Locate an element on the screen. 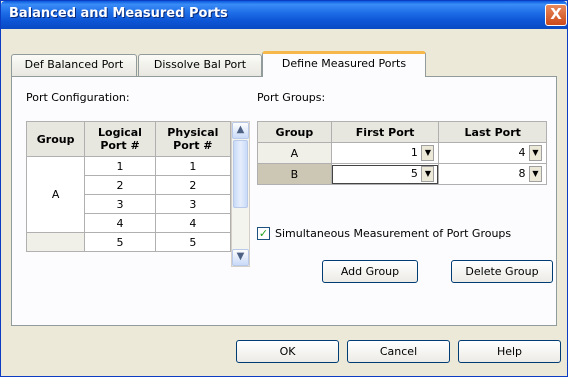 The height and width of the screenshot is (377, 568). title-bar: Balanced and Measured Ports X is located at coordinates (284, 15).